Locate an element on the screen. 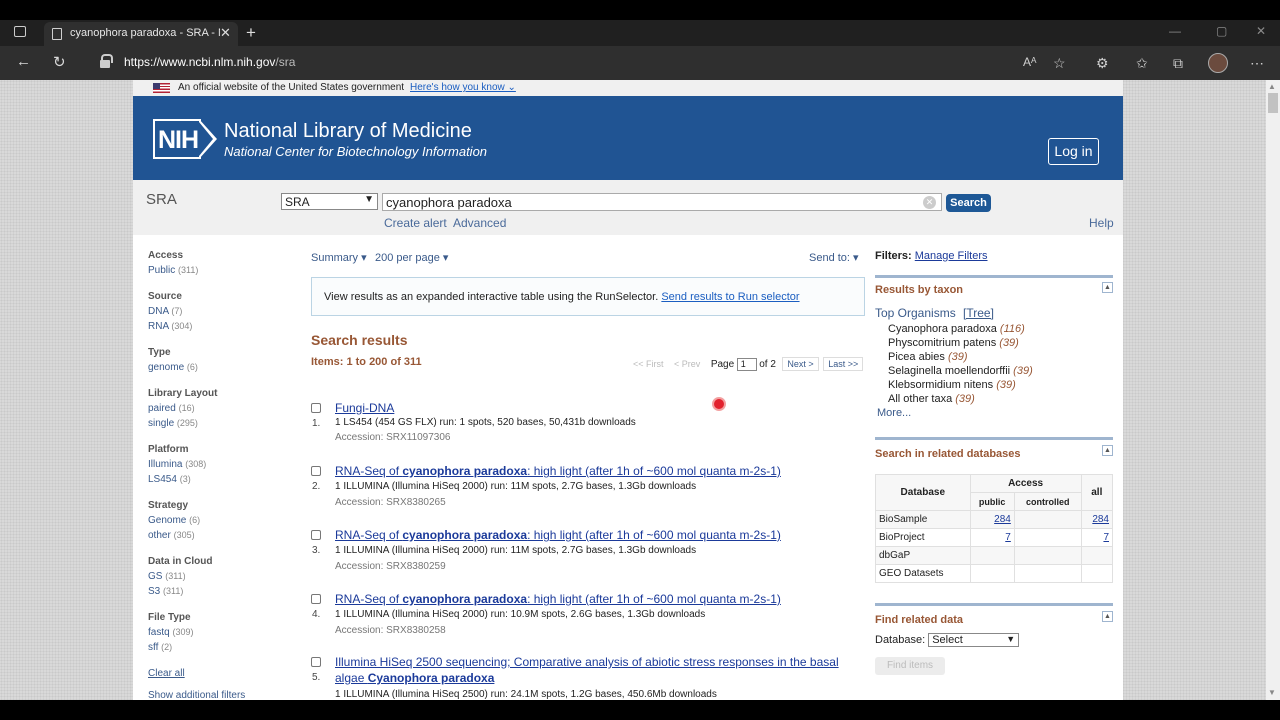 The height and width of the screenshot is (720, 1280). related-database-select: Select ▼ is located at coordinates (974, 640).